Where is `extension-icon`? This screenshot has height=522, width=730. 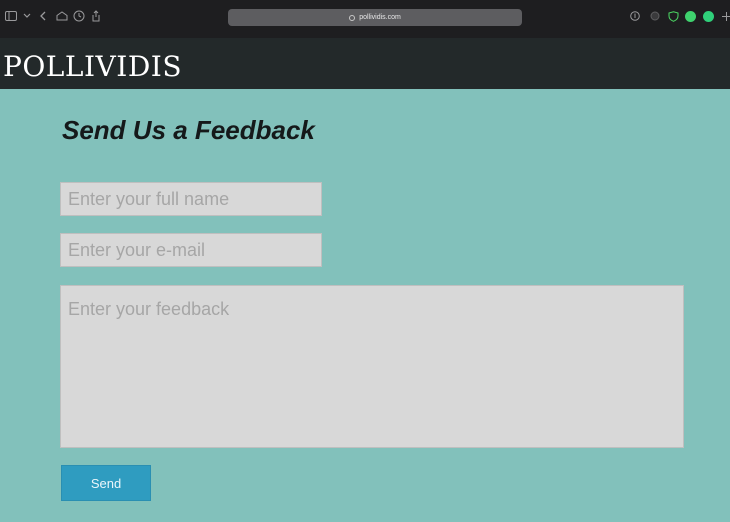 extension-icon is located at coordinates (708, 16).